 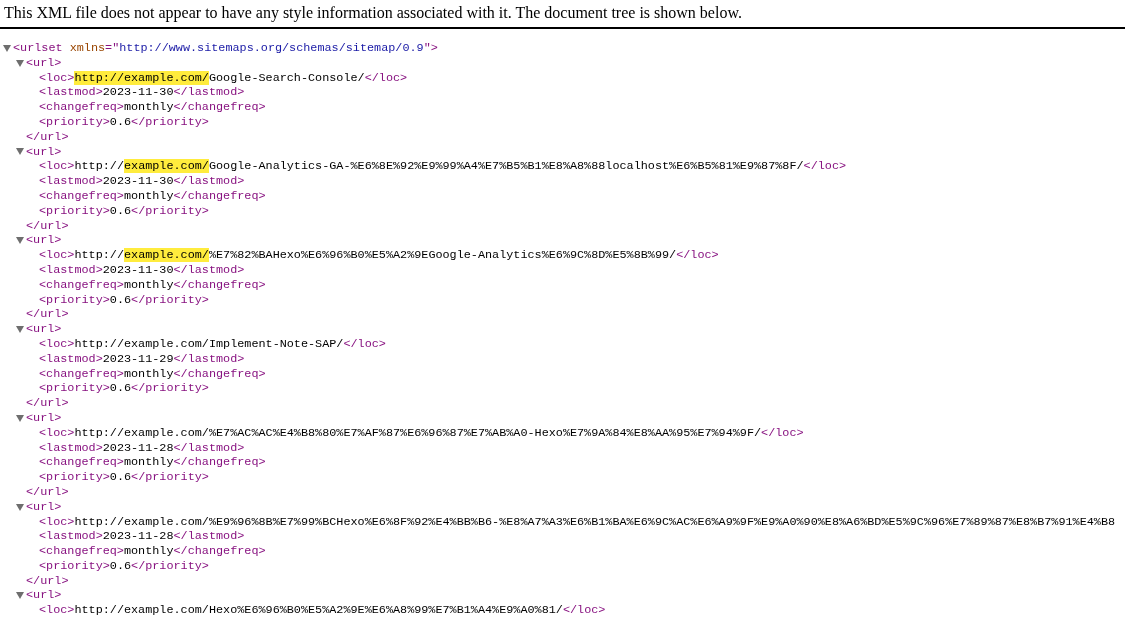 I want to click on xml-line: <urlset xmlns="http://www.sitemaps.org/schemas/sitemap/0.9">, so click(x=225, y=48).